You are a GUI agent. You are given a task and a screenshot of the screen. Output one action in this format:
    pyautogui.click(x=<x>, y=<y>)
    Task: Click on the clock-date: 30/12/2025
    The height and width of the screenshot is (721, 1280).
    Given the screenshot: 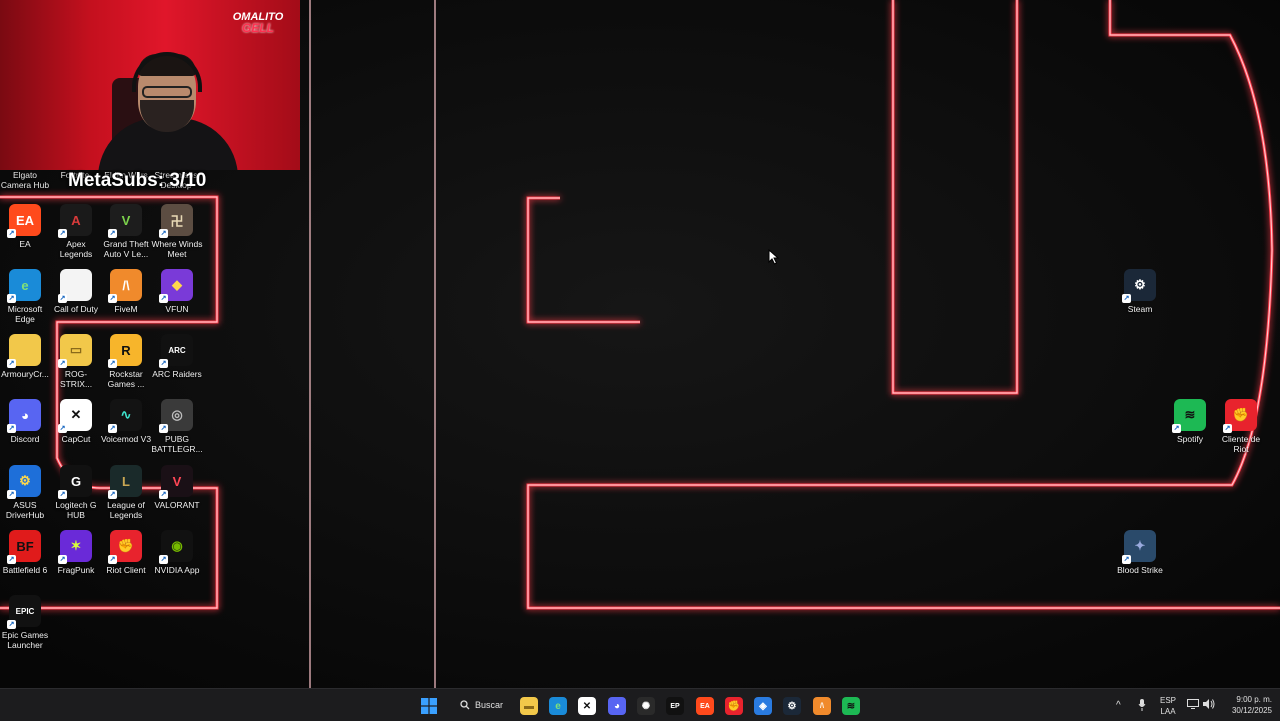 What is the action you would take?
    pyautogui.click(x=1251, y=710)
    